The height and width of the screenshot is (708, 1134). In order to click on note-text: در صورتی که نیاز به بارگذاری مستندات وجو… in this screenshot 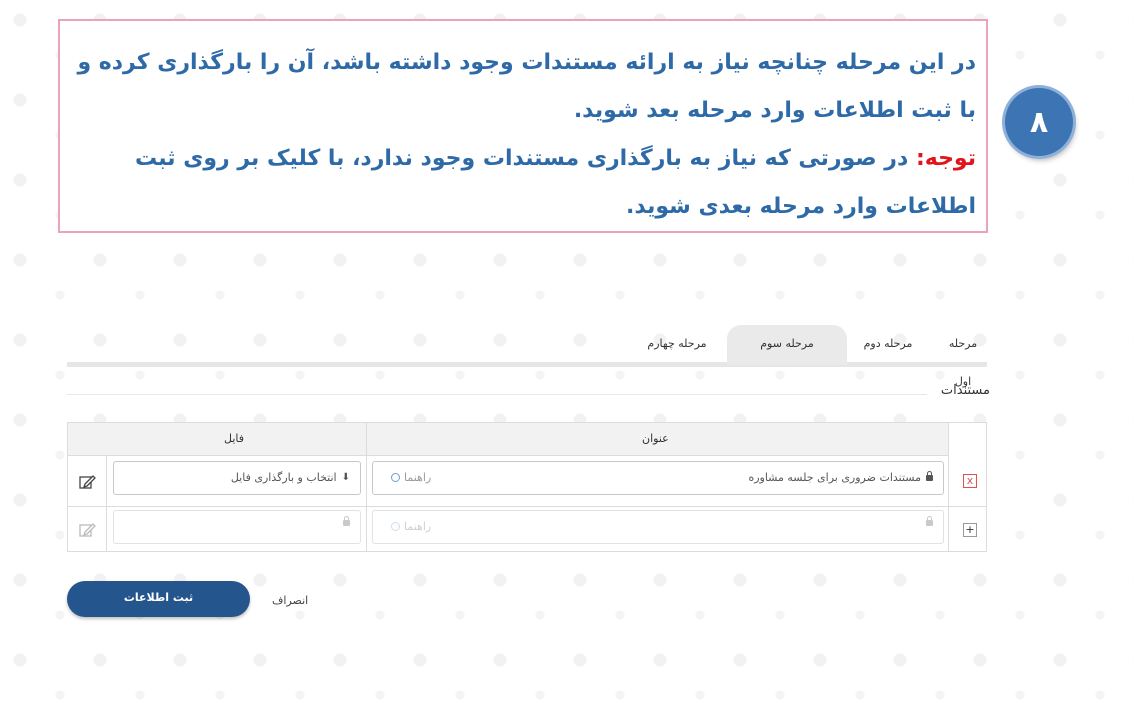, I will do `click(555, 182)`.